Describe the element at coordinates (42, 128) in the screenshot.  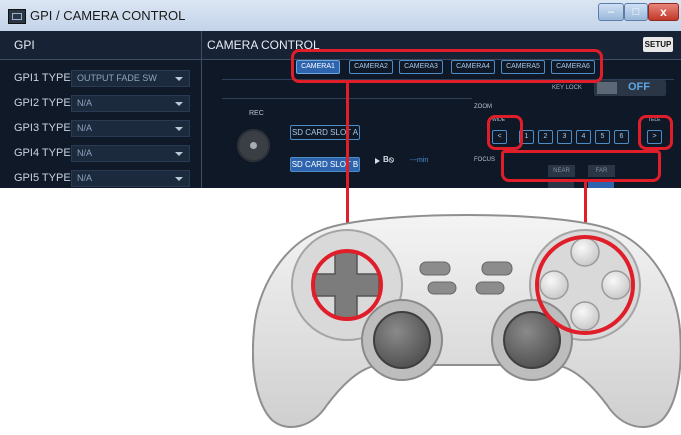
I see `gpi3-type-label: GPI3 TYPE` at that location.